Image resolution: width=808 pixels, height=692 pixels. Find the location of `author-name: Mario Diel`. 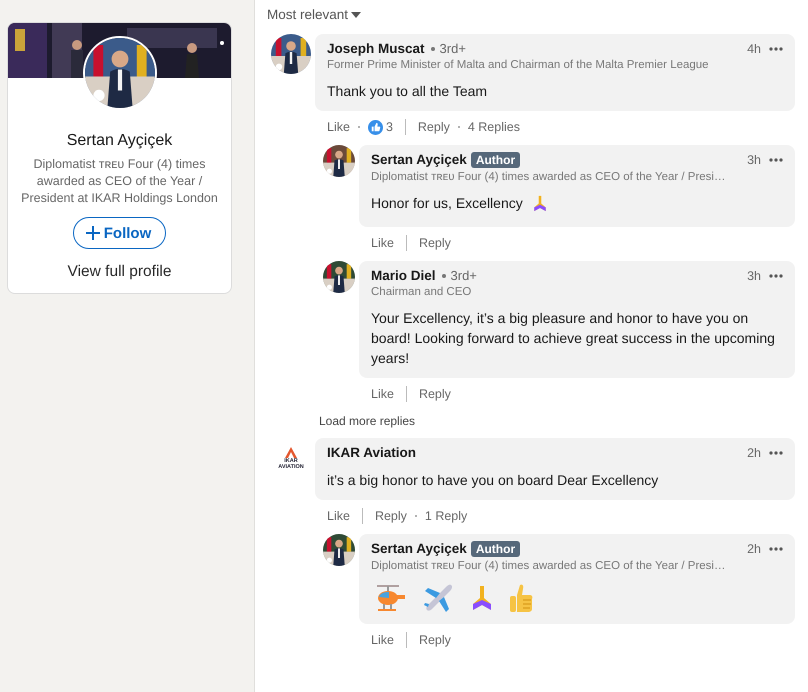

author-name: Mario Diel is located at coordinates (403, 275).